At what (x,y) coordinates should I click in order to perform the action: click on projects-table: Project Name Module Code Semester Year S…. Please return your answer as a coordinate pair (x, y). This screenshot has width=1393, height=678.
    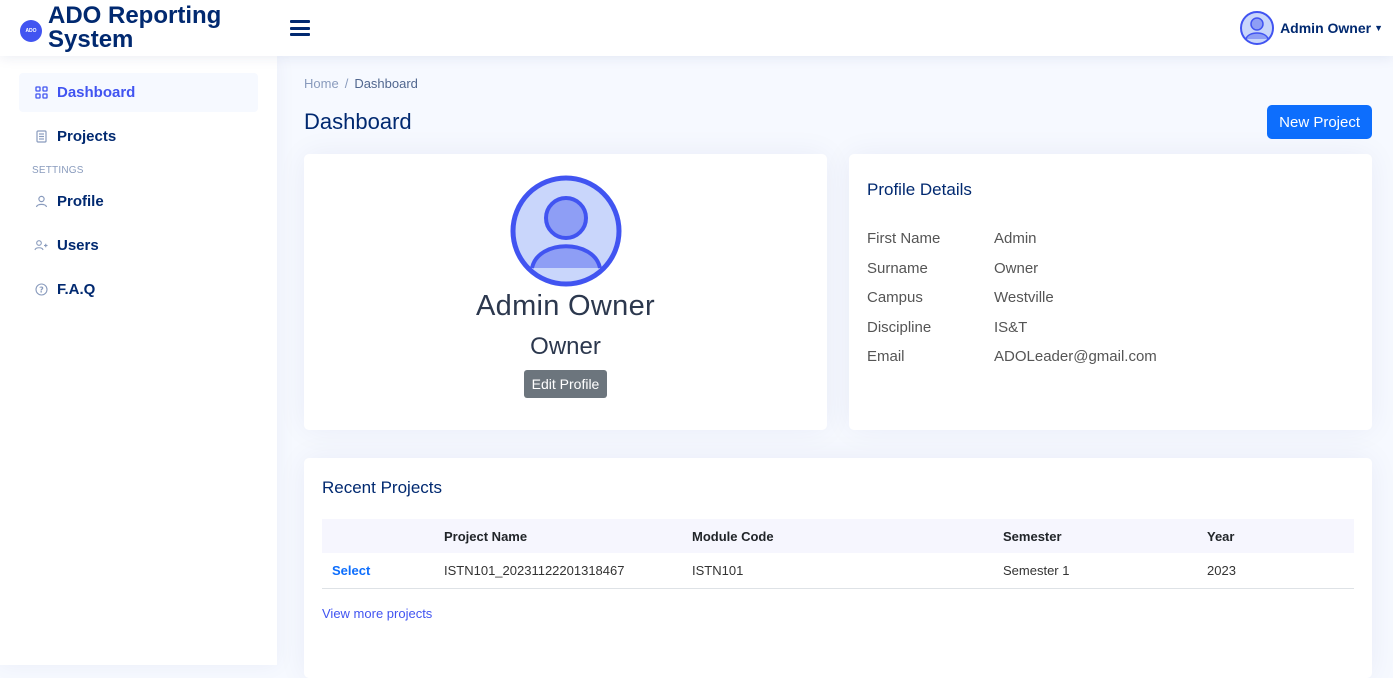
    Looking at the image, I should click on (838, 554).